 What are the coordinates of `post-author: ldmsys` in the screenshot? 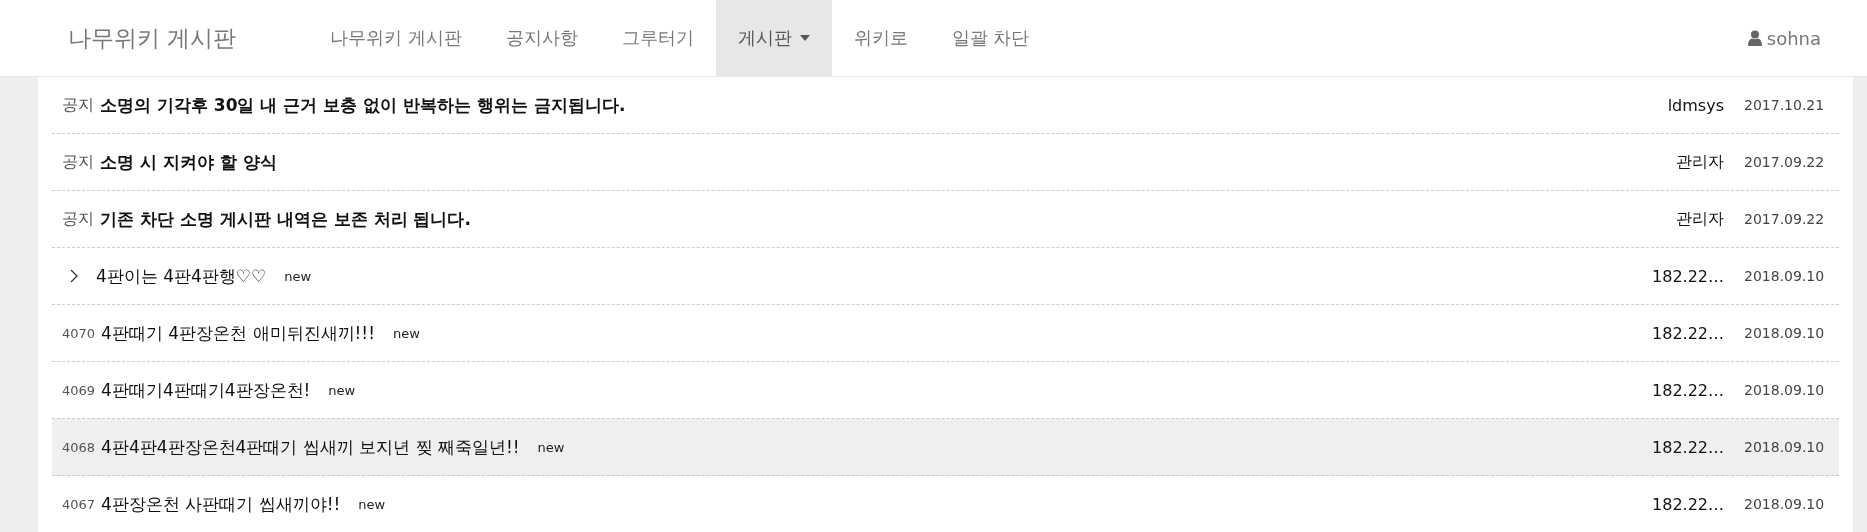 It's located at (1695, 105).